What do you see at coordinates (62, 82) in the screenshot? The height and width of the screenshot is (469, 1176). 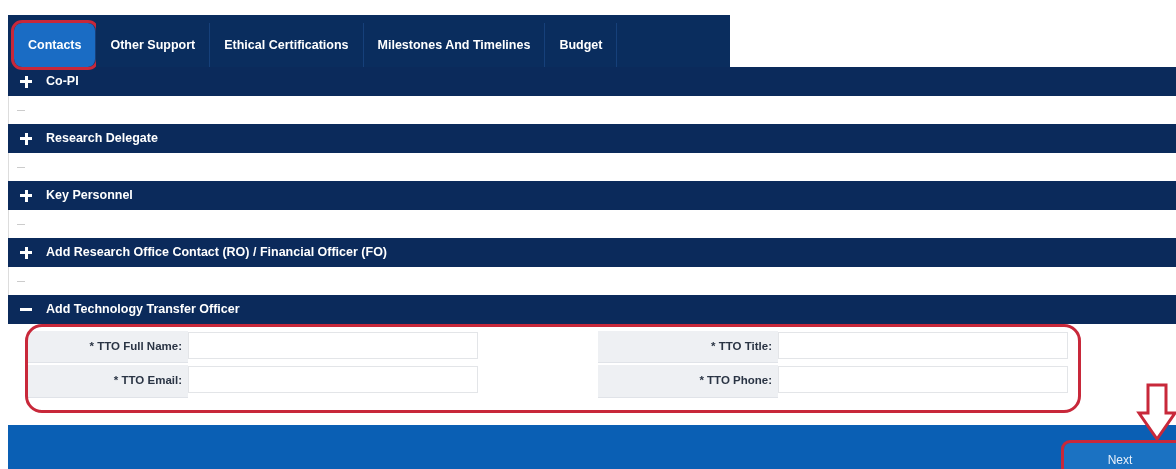 I see `section-title: Co-PI` at bounding box center [62, 82].